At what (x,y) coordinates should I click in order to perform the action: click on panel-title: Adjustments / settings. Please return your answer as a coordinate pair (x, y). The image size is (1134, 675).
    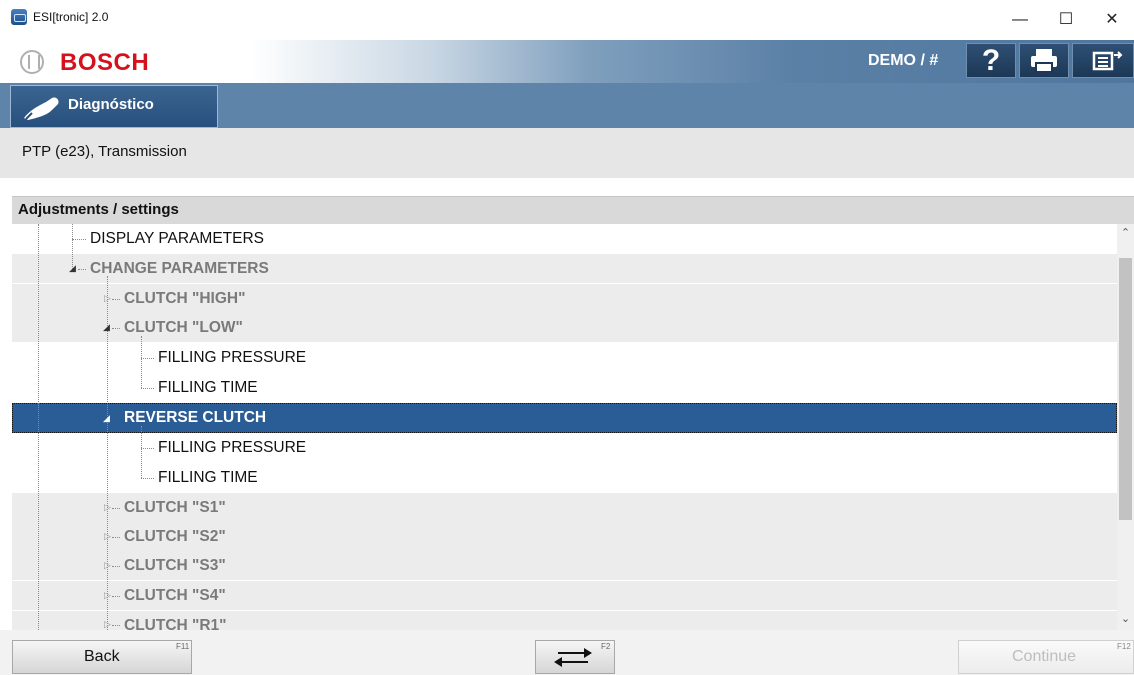
    Looking at the image, I should click on (98, 209).